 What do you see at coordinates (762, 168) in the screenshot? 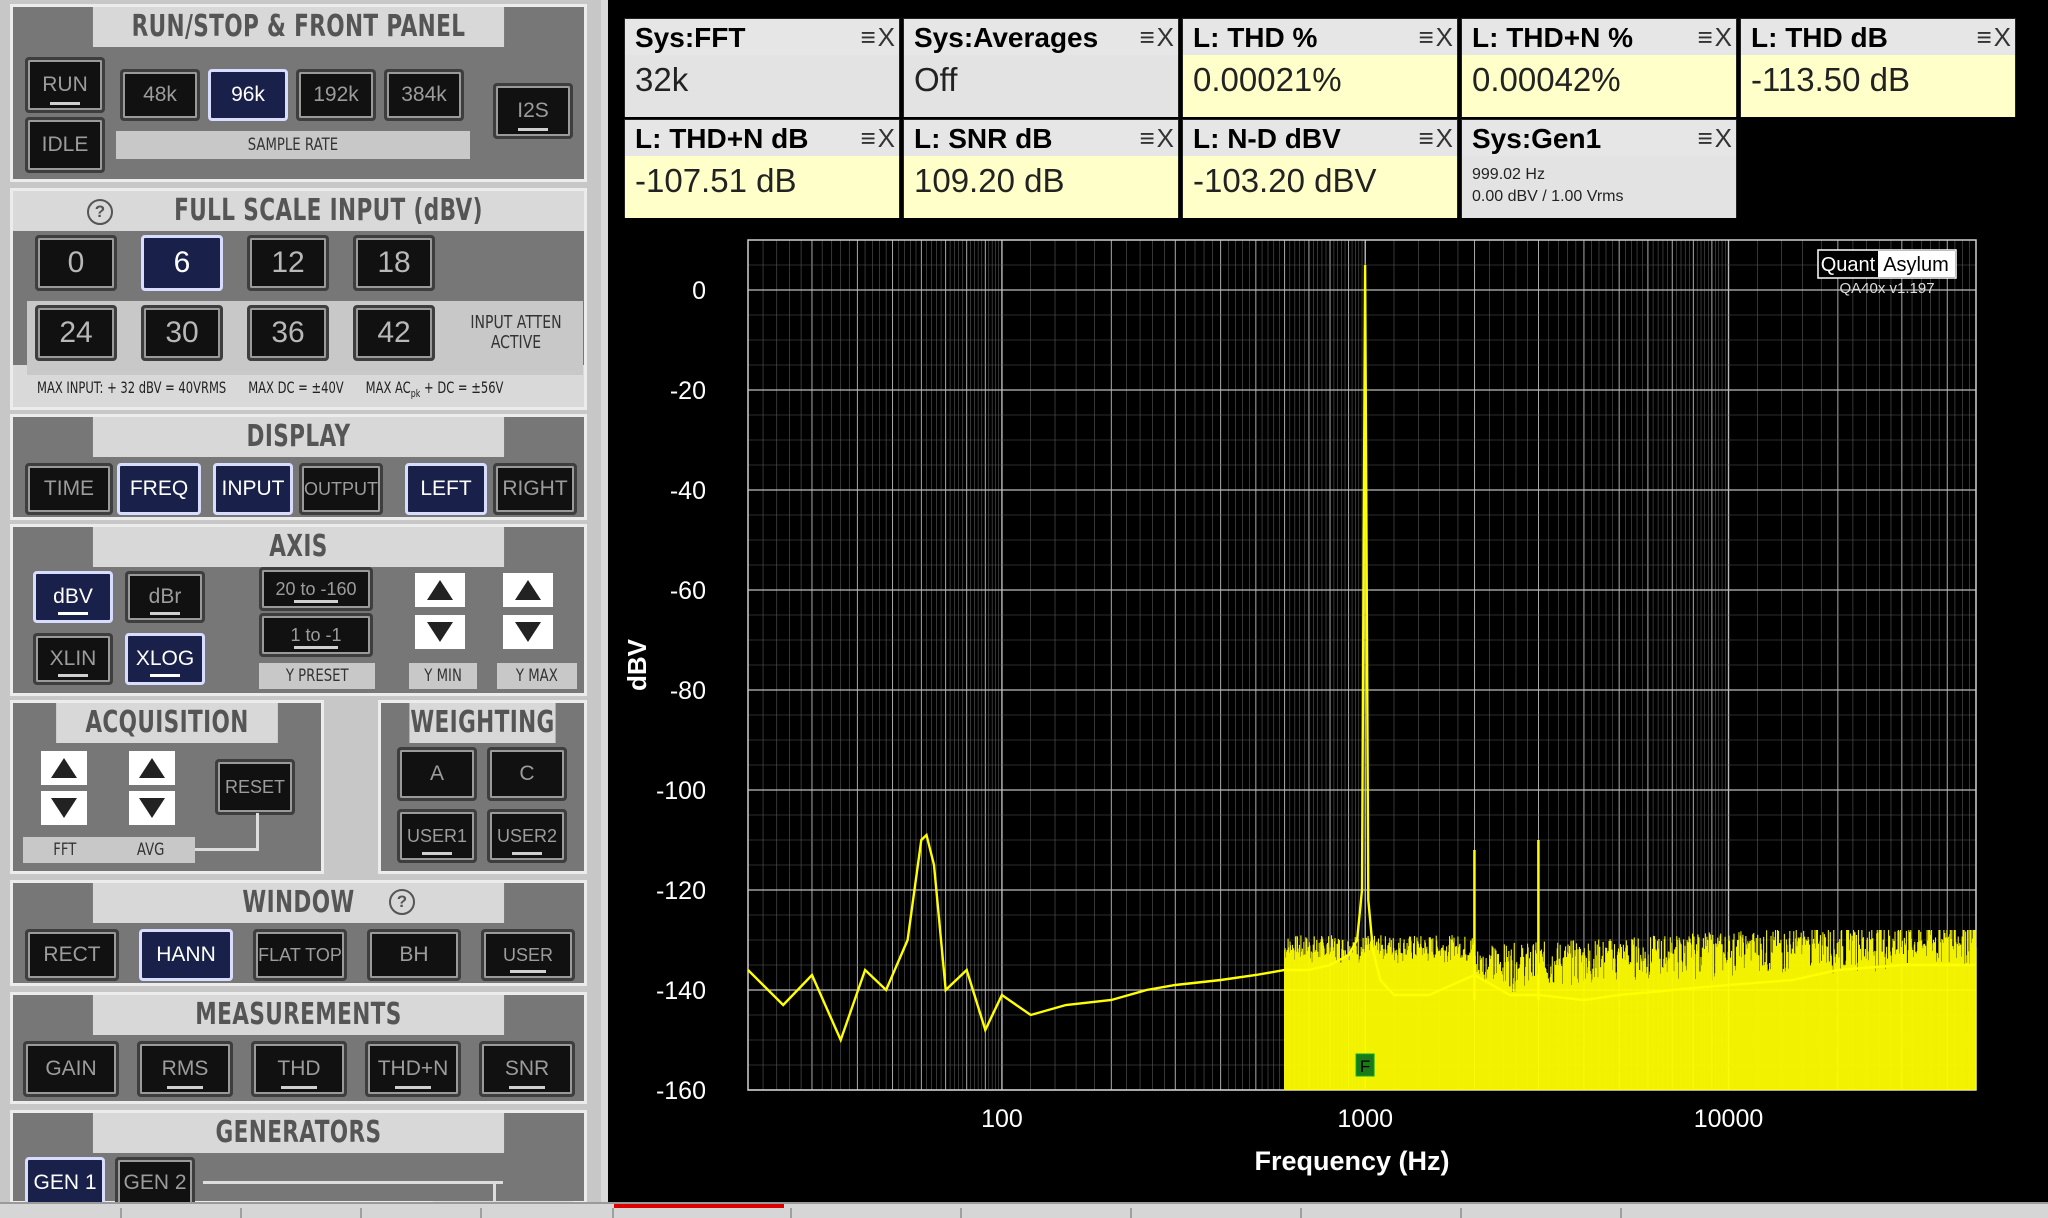
I see `measurement-tile: L: THD+N dB ≡ X -107.51 dB` at bounding box center [762, 168].